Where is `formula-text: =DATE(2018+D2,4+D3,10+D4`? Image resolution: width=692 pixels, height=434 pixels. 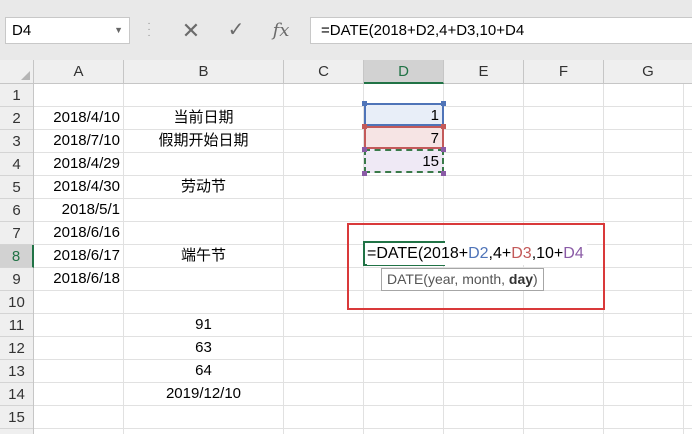
formula-text: =DATE(2018+D2,4+D3,10+D4 is located at coordinates (423, 30).